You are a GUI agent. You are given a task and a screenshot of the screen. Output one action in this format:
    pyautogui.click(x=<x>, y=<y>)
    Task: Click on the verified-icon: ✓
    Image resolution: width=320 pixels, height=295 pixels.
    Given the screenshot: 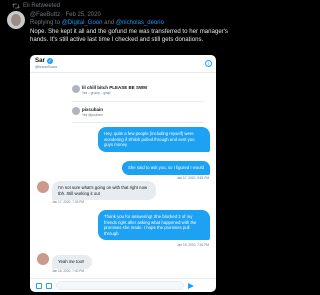 What is the action you would take?
    pyautogui.click(x=49, y=60)
    